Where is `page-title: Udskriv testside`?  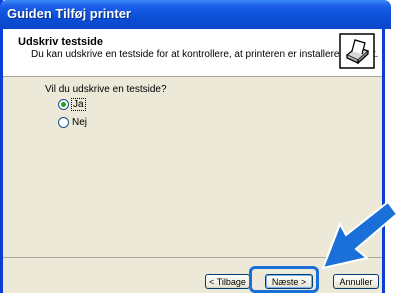
page-title: Udskriv testside is located at coordinates (60, 42).